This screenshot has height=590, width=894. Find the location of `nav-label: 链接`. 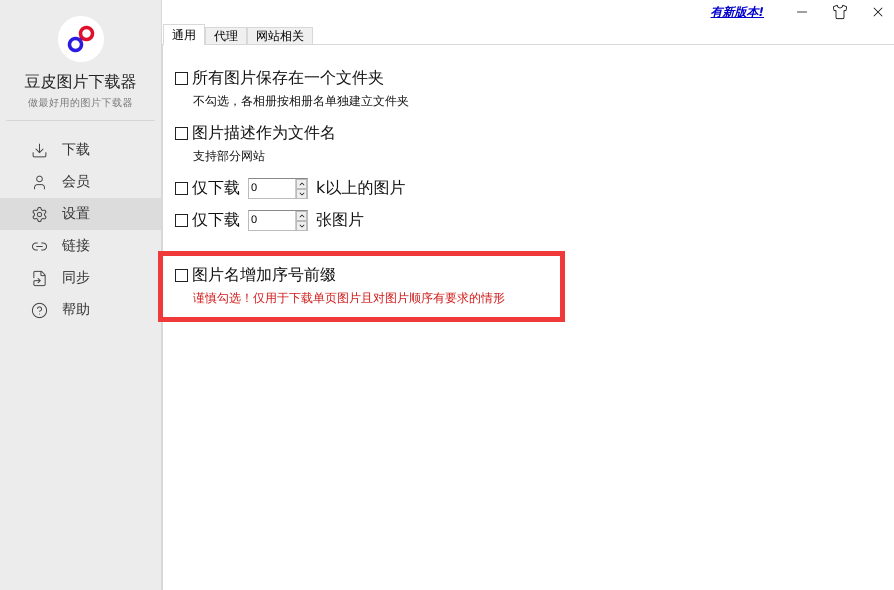

nav-label: 链接 is located at coordinates (76, 246).